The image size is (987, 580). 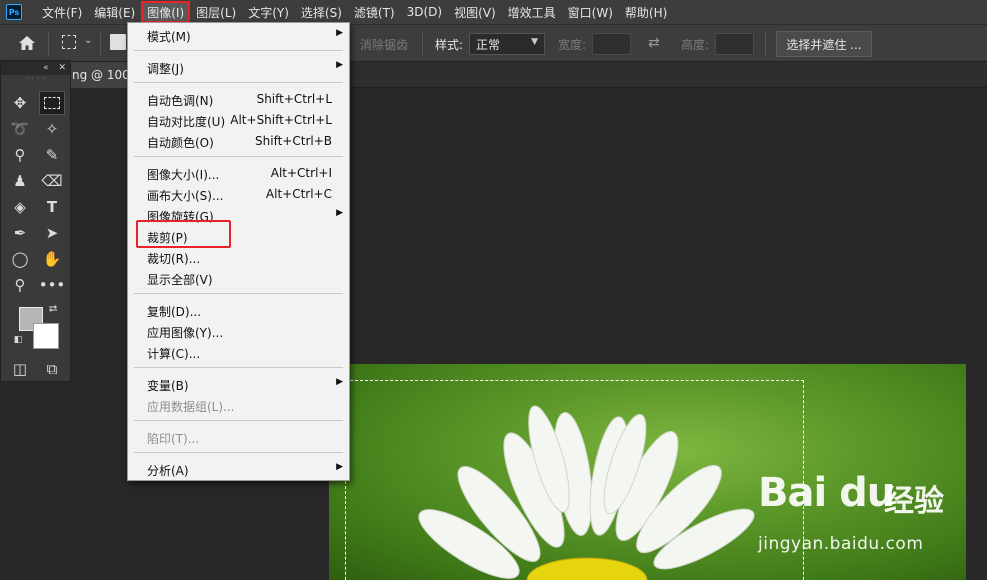 I want to click on rect-marquee-icon, so click(x=69, y=42).